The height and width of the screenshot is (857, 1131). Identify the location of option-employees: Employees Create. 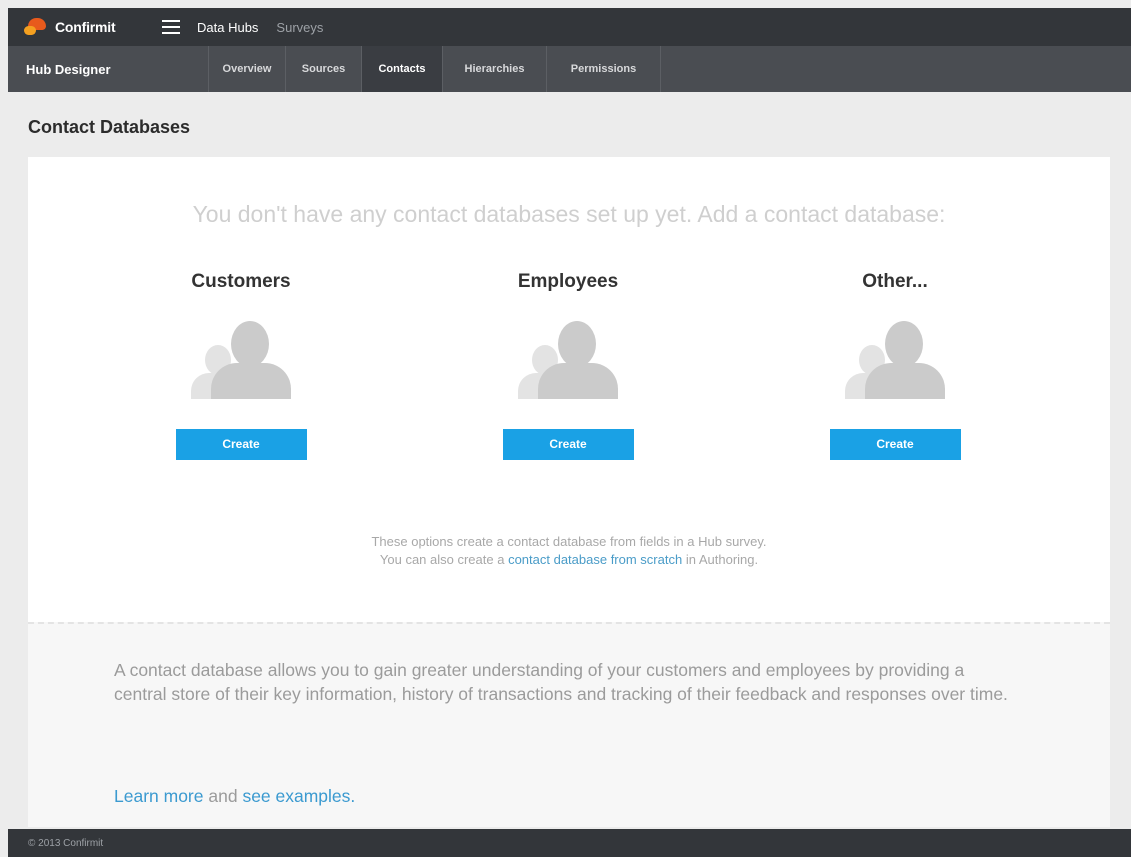
(568, 365).